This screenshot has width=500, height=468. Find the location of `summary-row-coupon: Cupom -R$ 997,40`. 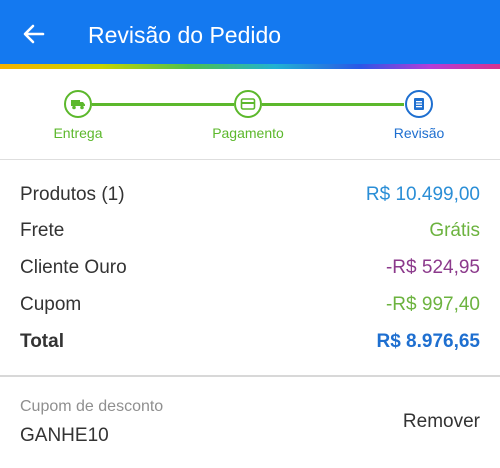

summary-row-coupon: Cupom -R$ 997,40 is located at coordinates (250, 305).